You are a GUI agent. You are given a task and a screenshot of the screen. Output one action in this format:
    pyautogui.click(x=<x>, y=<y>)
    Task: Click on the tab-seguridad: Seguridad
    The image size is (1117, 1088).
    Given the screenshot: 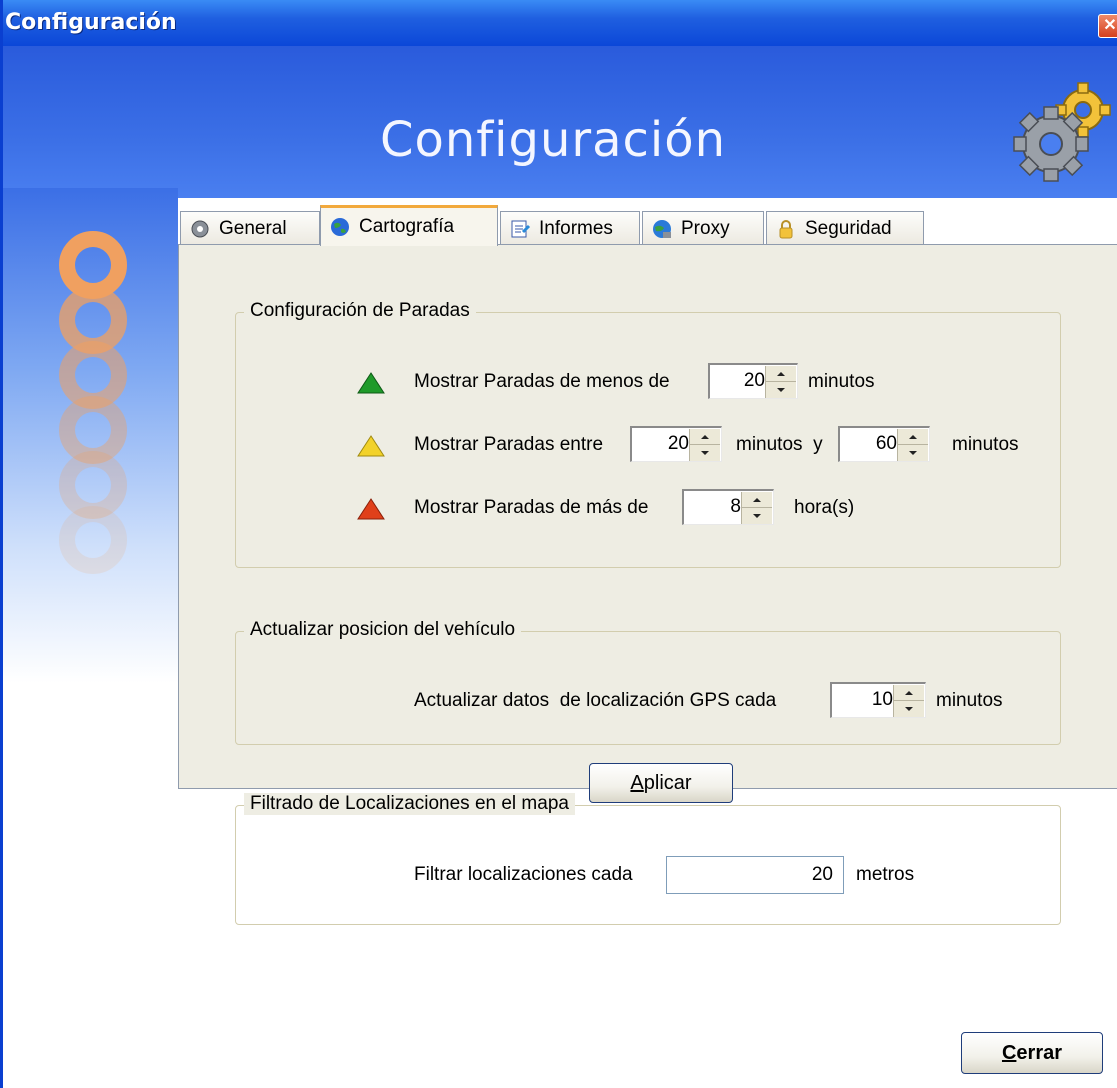 What is the action you would take?
    pyautogui.click(x=845, y=228)
    